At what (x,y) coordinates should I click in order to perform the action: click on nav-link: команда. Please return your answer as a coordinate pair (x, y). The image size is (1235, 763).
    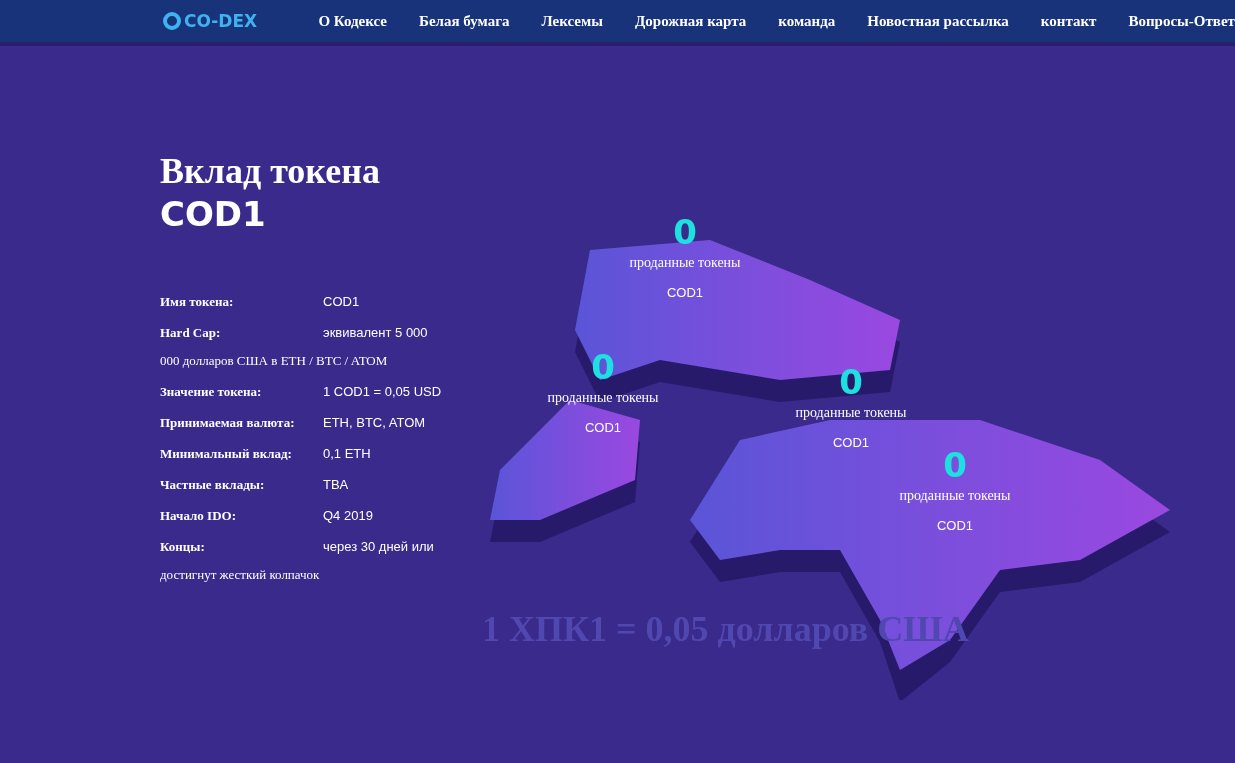
    Looking at the image, I should click on (807, 21).